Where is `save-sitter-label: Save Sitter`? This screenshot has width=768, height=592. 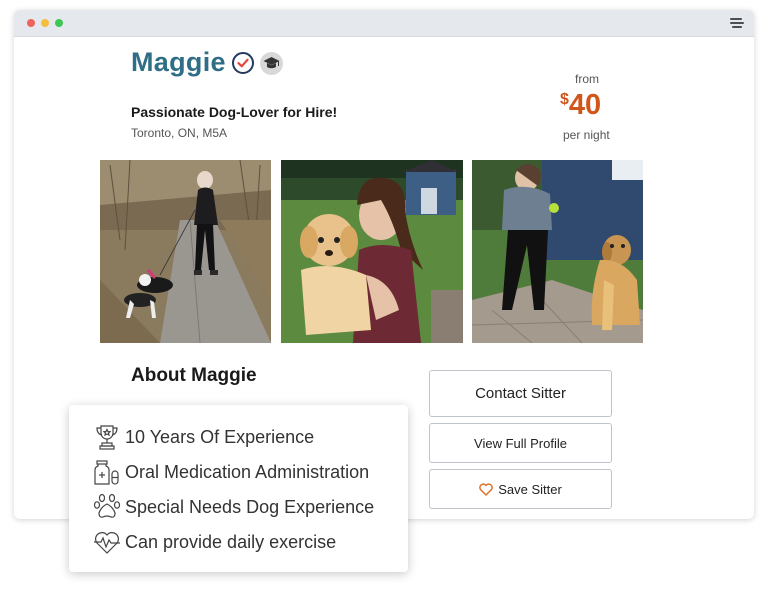 save-sitter-label: Save Sitter is located at coordinates (530, 489).